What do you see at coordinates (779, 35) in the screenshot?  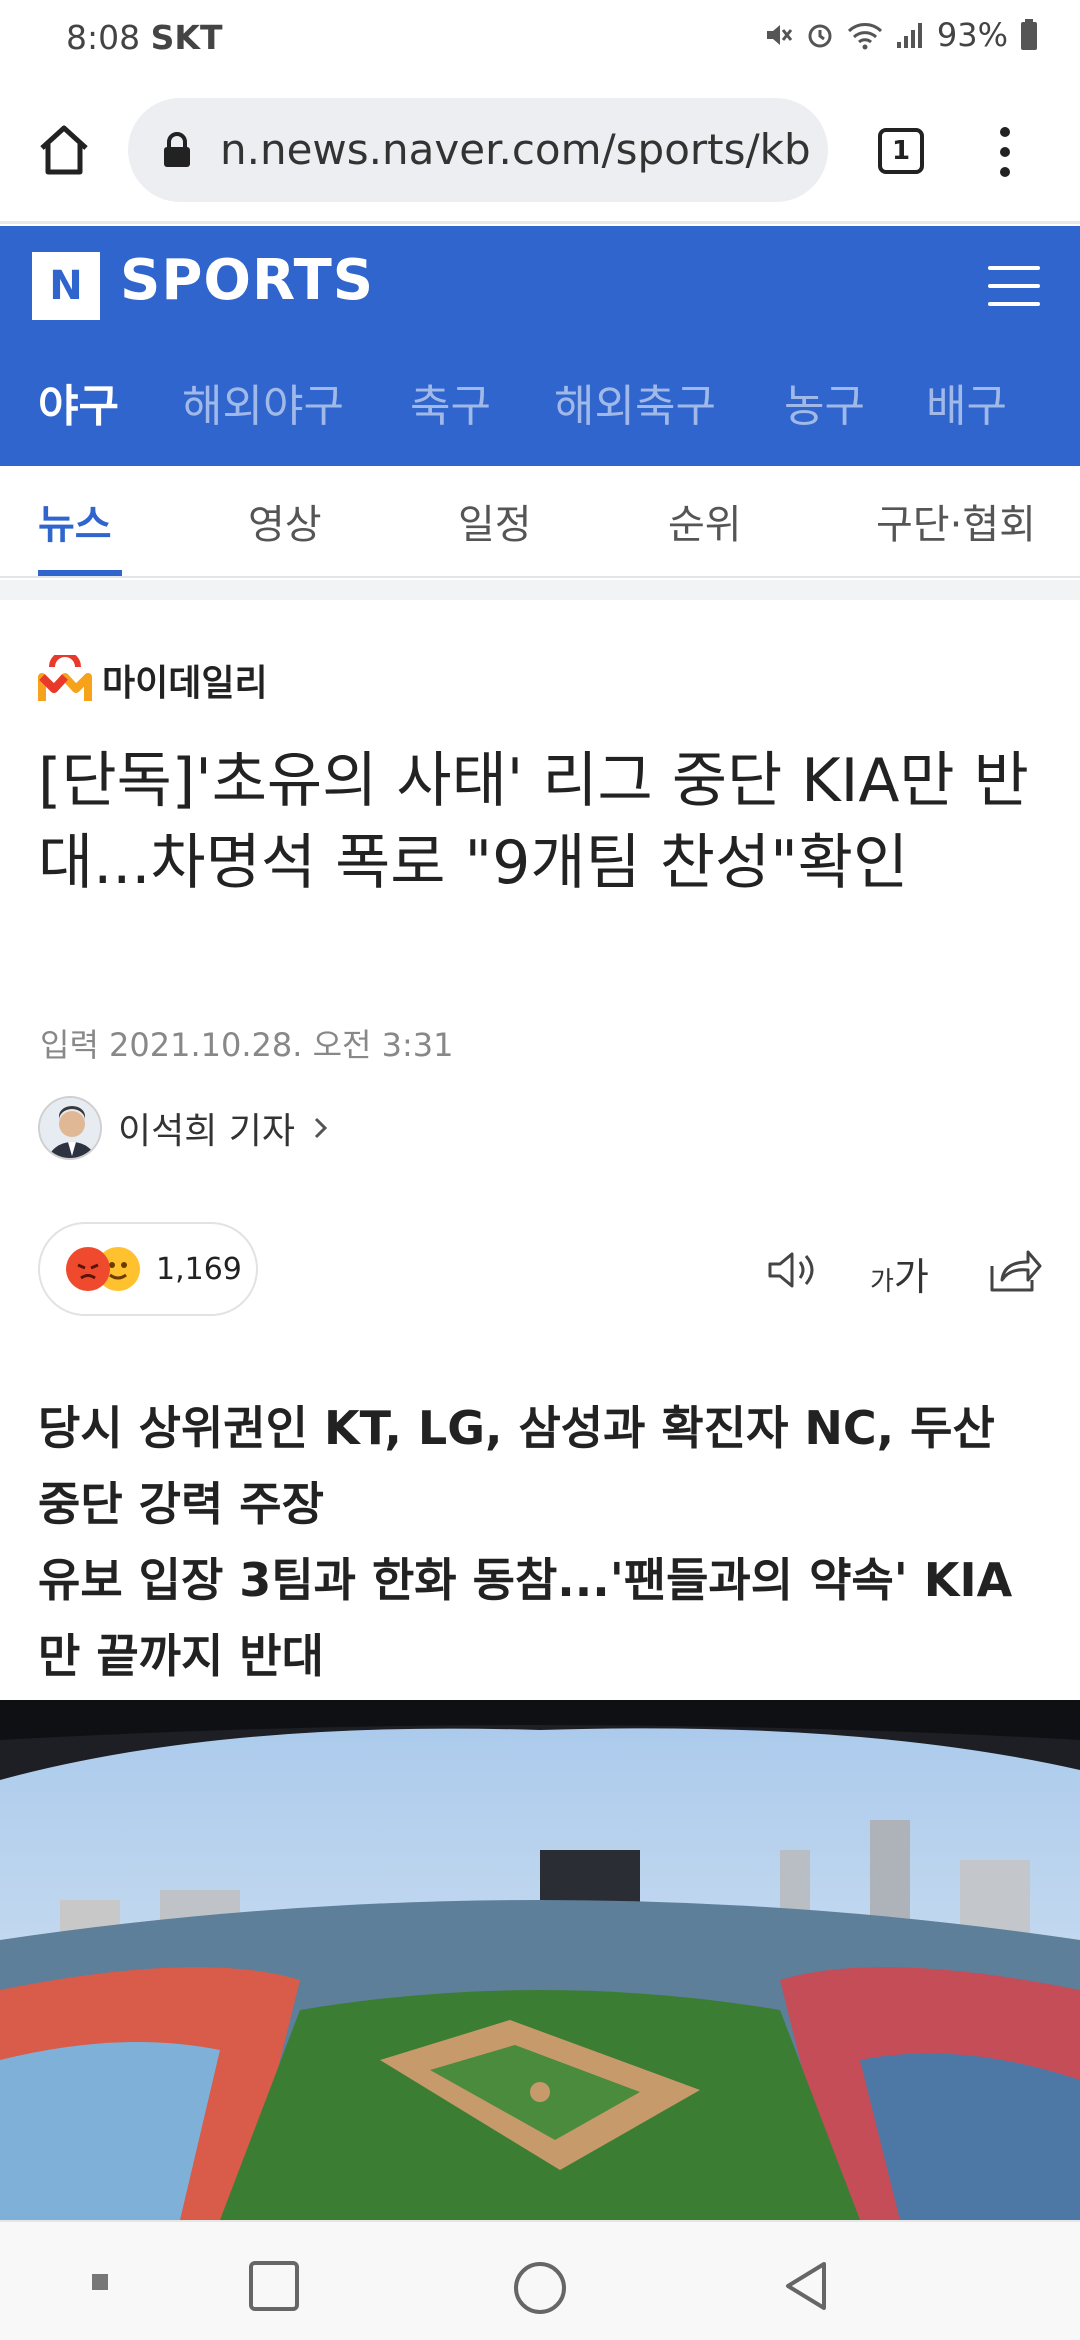 I see `mute-icon` at bounding box center [779, 35].